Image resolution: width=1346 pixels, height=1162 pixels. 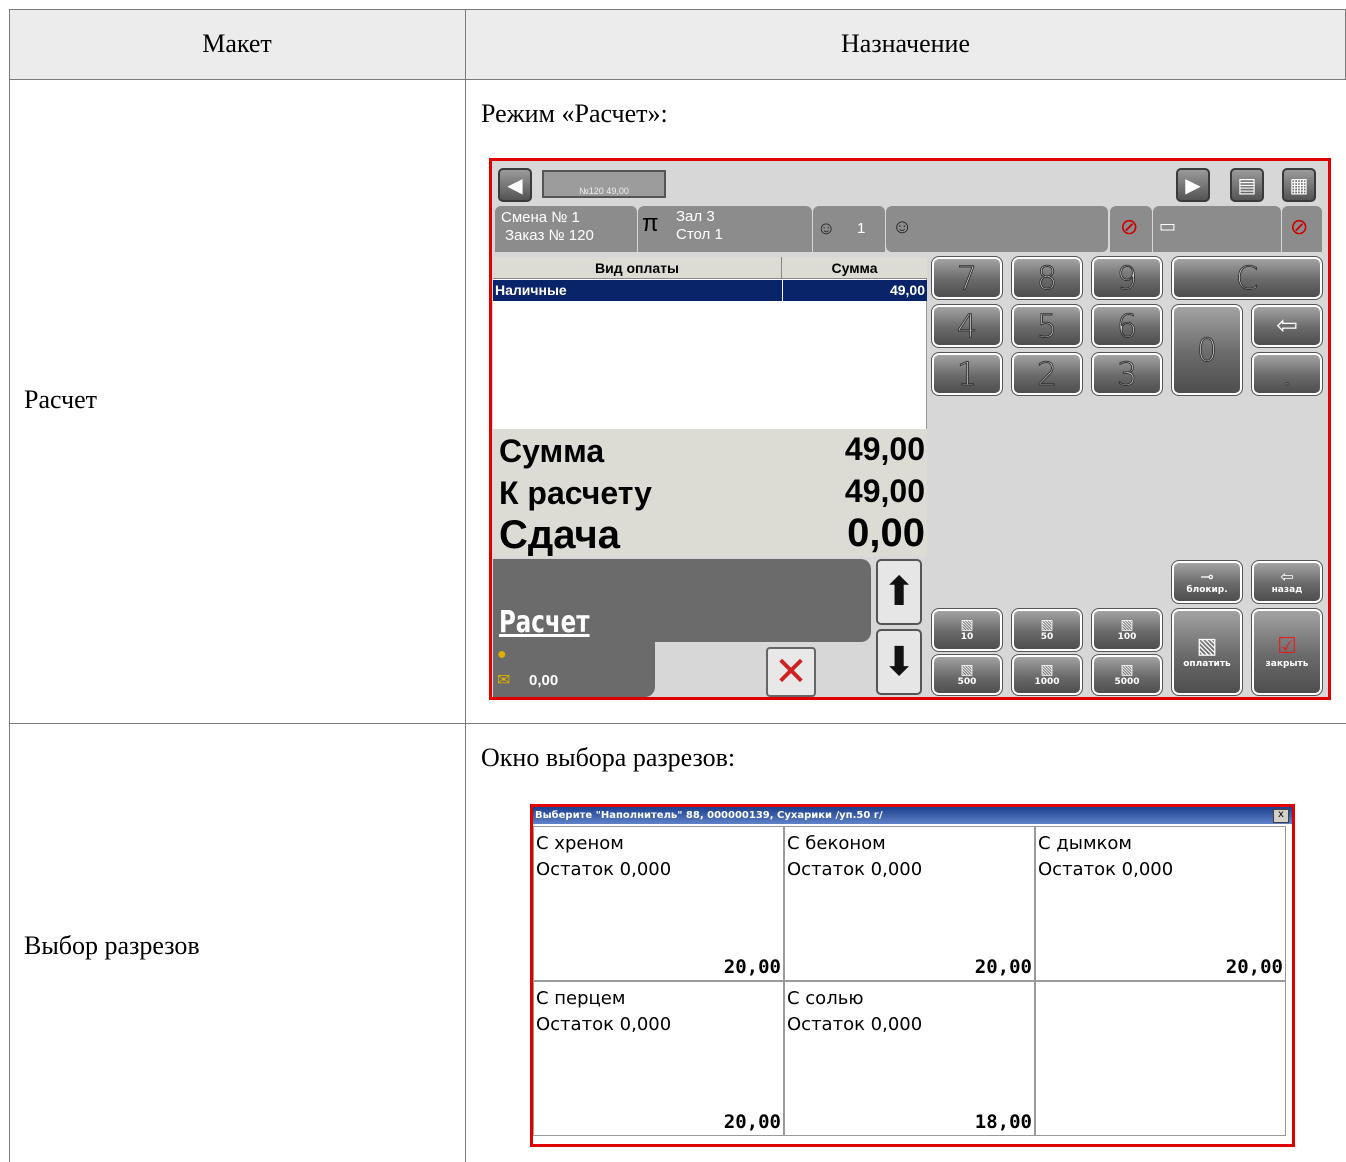 What do you see at coordinates (604, 184) in the screenshot?
I see `order-field: №120 49,00` at bounding box center [604, 184].